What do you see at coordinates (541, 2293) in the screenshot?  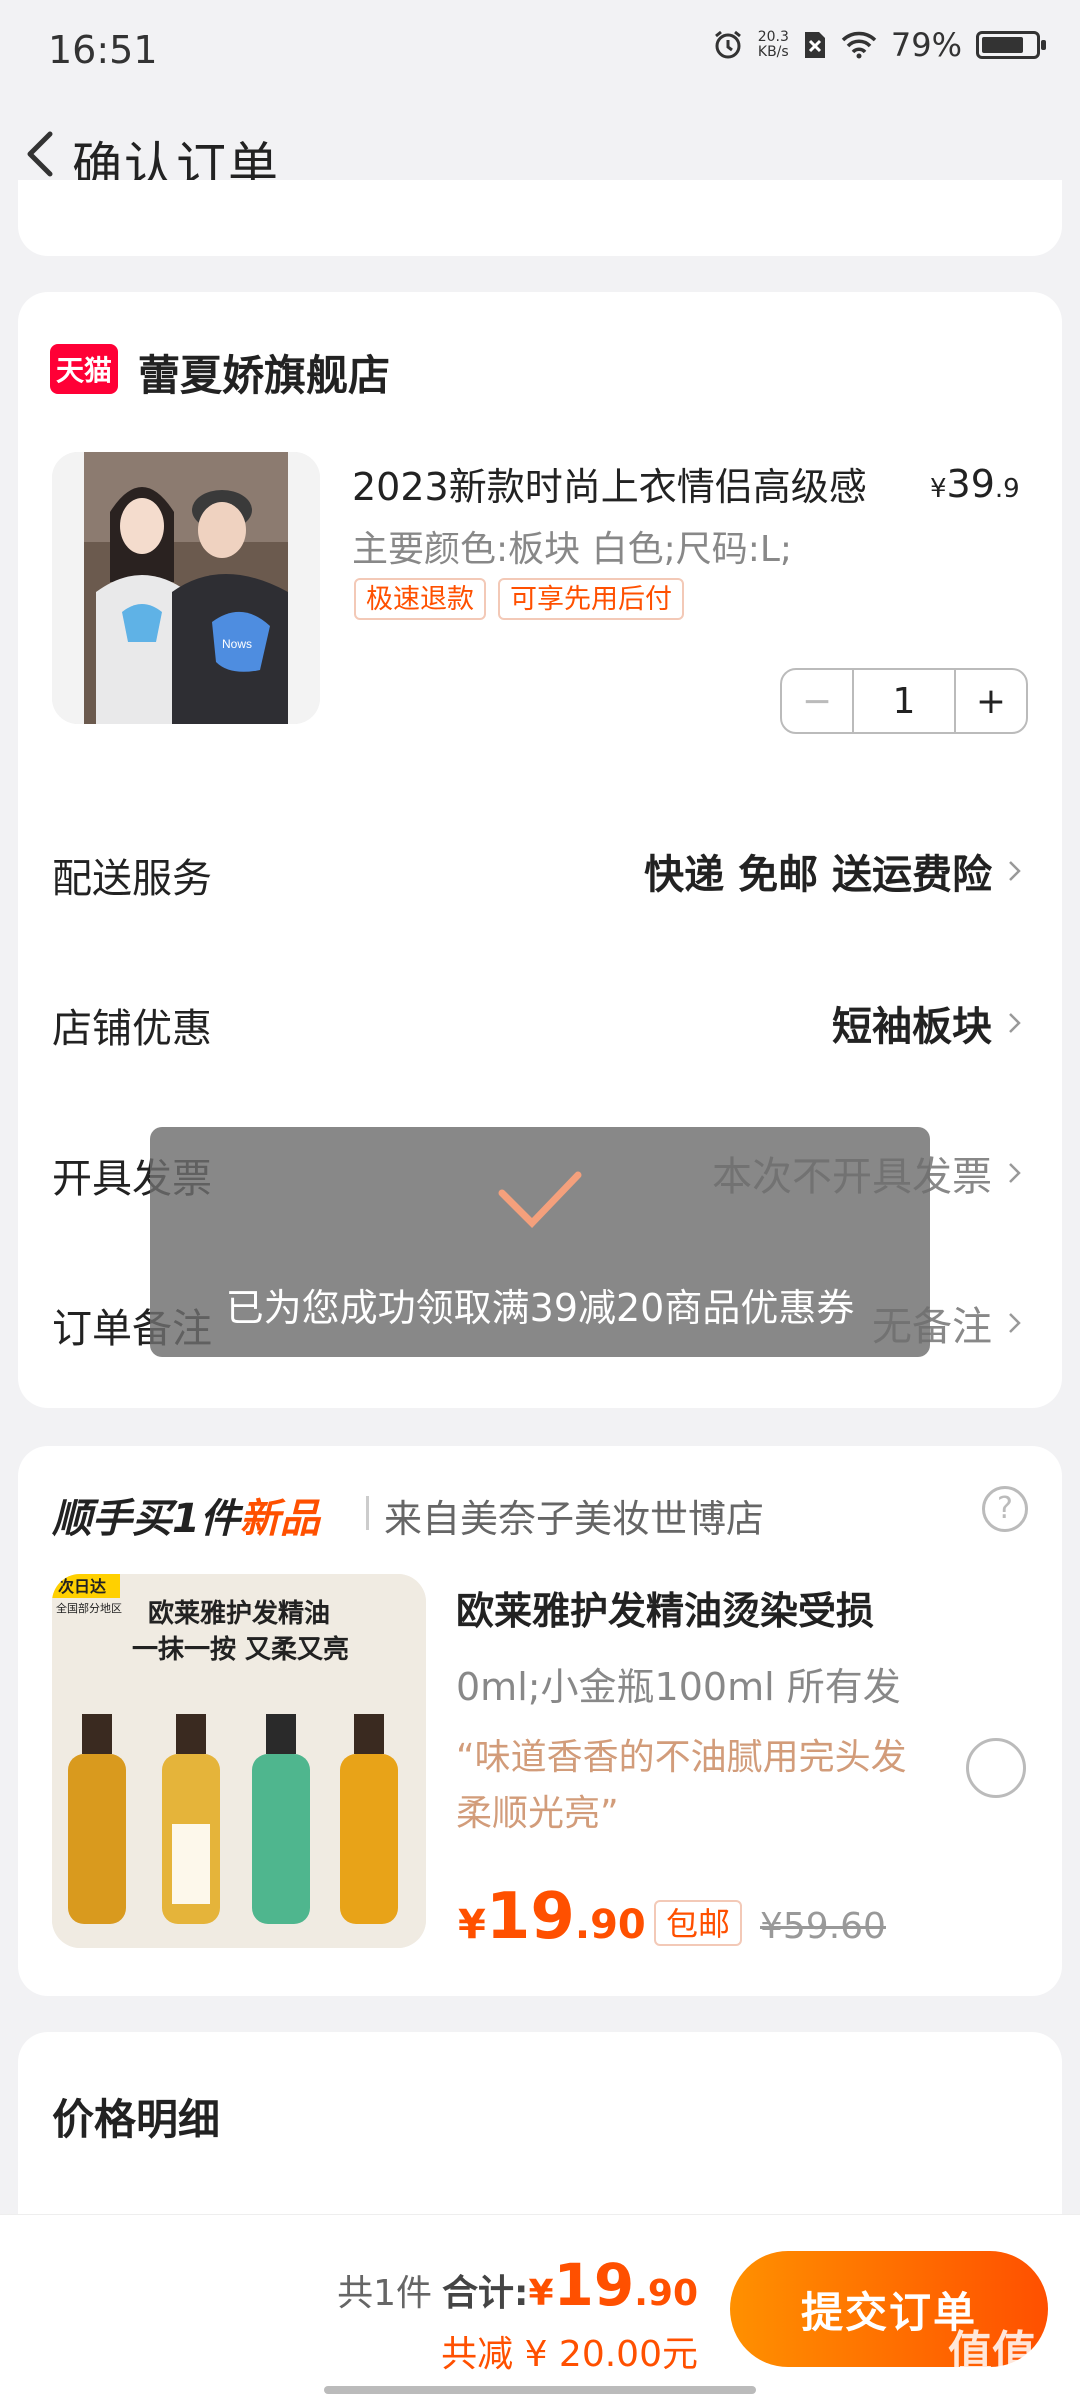 I see `total-currency: ¥` at bounding box center [541, 2293].